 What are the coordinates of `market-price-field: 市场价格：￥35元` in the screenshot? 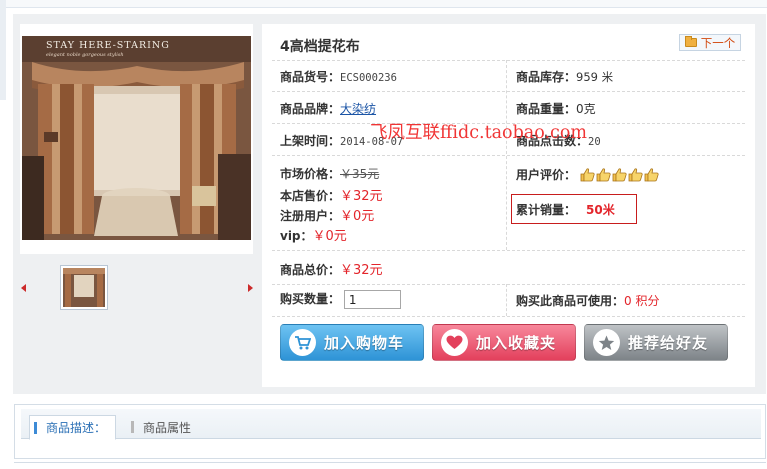 It's located at (329, 173).